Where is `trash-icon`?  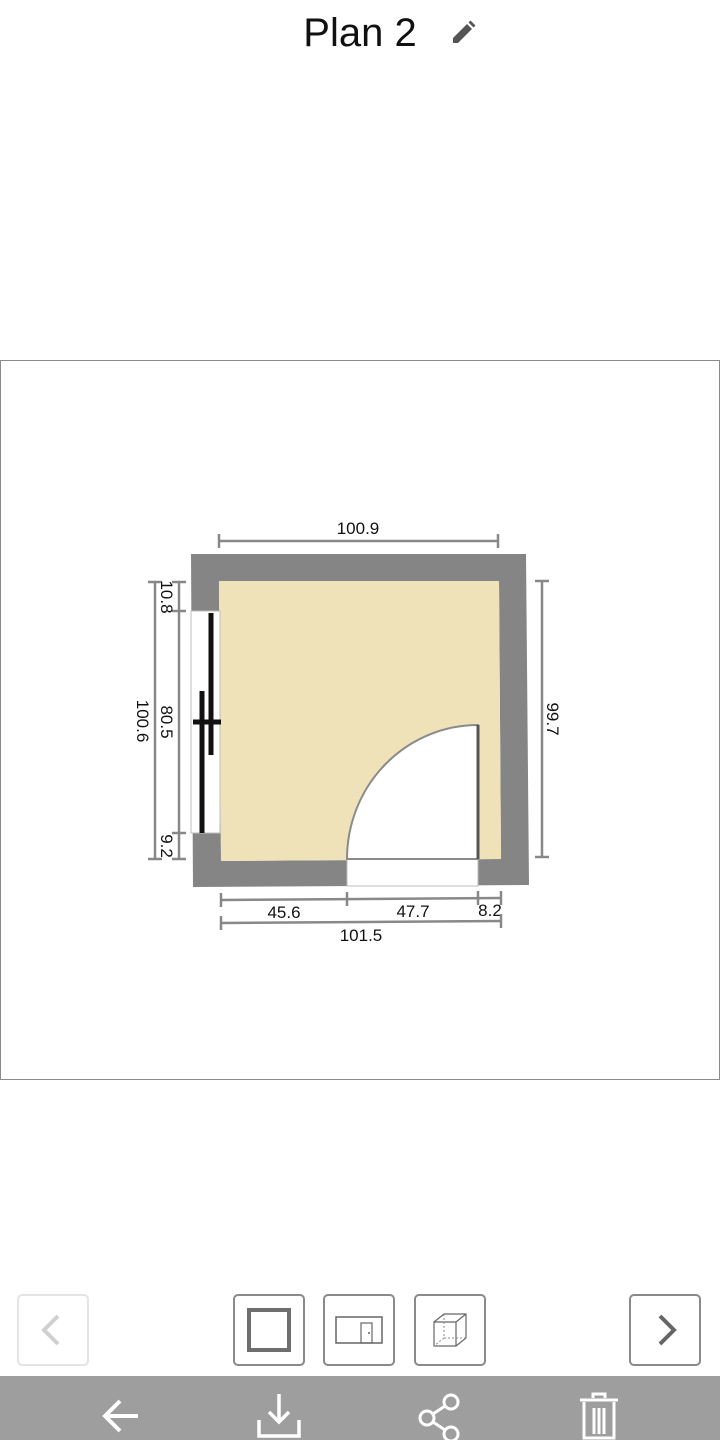
trash-icon is located at coordinates (599, 1416).